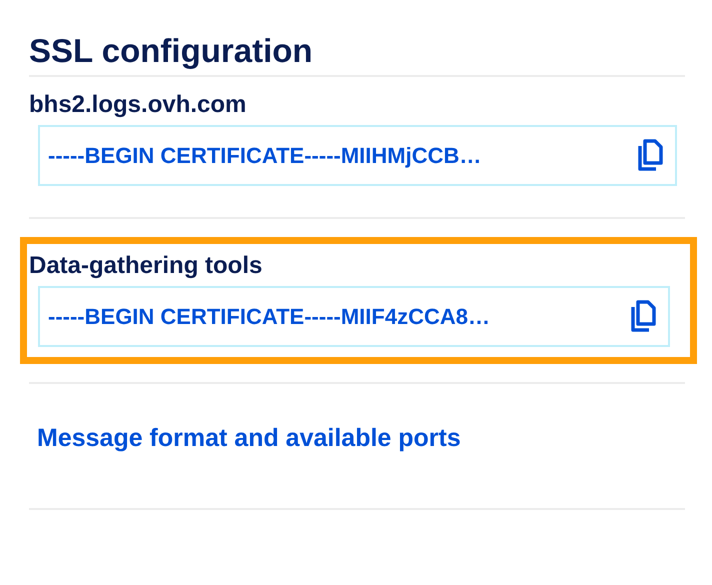 This screenshot has height=585, width=712. Describe the element at coordinates (249, 438) in the screenshot. I see `ports-link: Message format and available ports` at that location.